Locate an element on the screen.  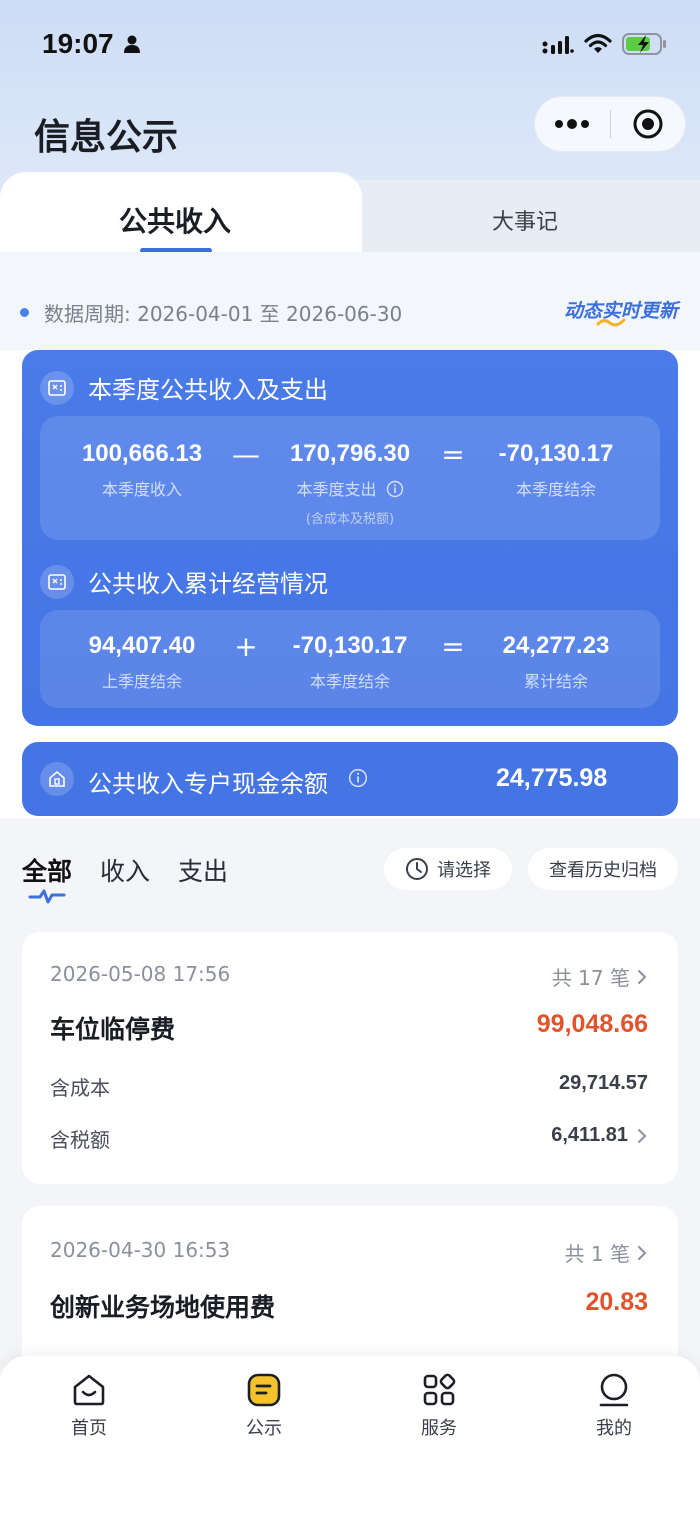
nav-home: 首页 is located at coordinates (89, 1406).